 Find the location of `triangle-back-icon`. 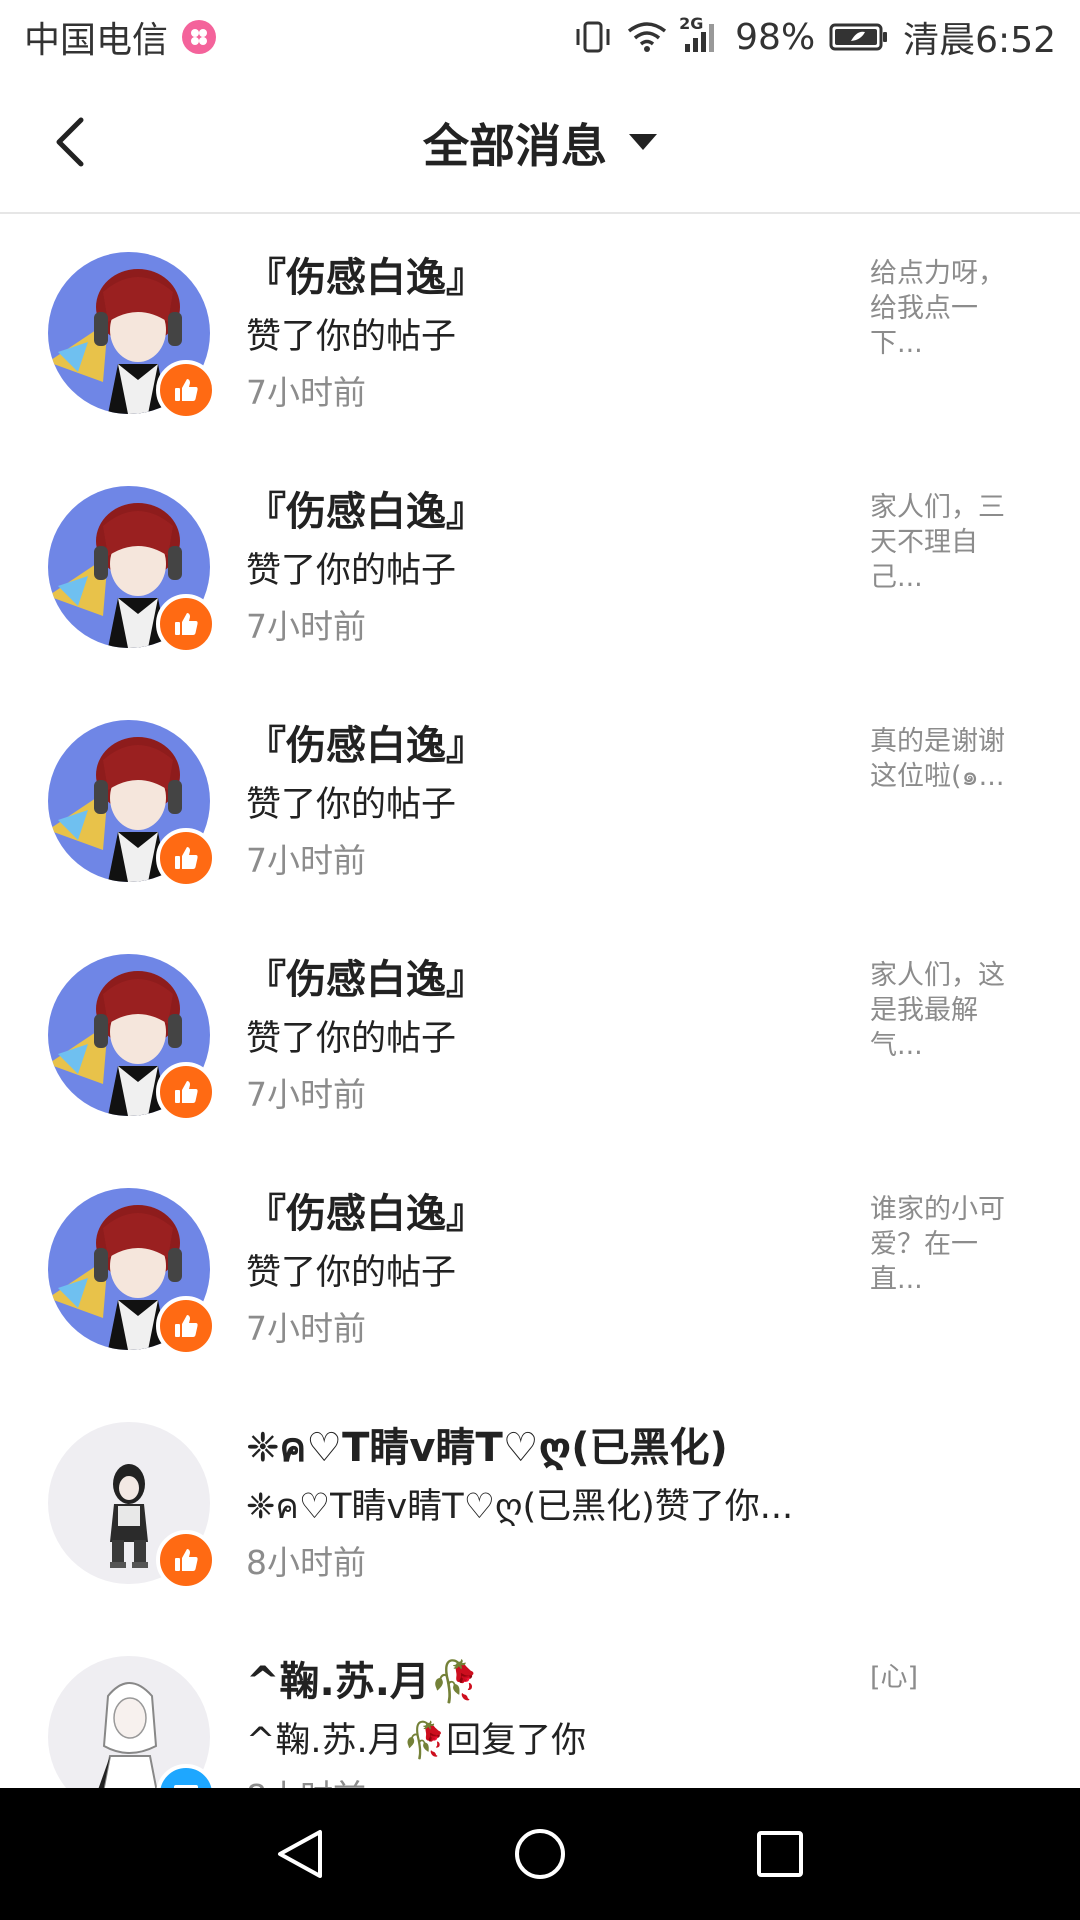

triangle-back-icon is located at coordinates (300, 1854).